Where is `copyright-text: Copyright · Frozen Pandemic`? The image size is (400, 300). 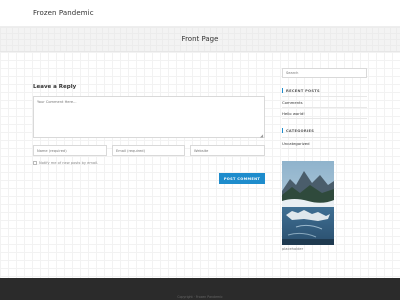 copyright-text: Copyright · Frozen Pandemic is located at coordinates (200, 297).